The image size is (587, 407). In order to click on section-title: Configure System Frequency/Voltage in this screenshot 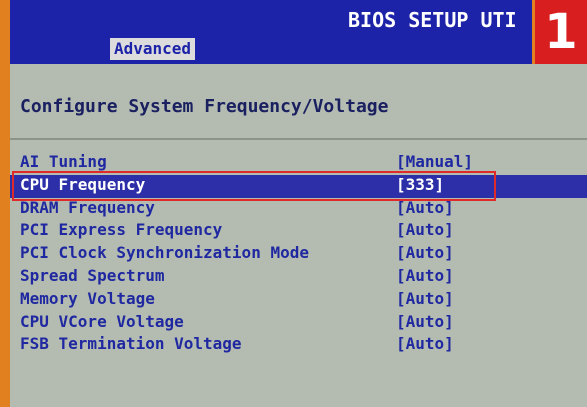, I will do `click(204, 106)`.